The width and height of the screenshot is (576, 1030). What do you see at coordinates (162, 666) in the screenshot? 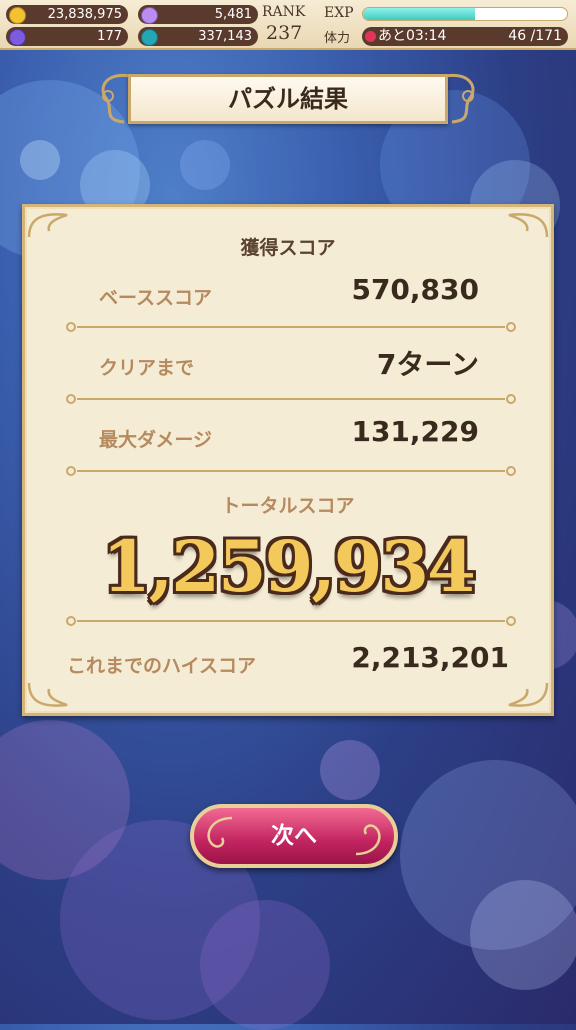
I see `high-score-label: これまでのハイスコア` at bounding box center [162, 666].